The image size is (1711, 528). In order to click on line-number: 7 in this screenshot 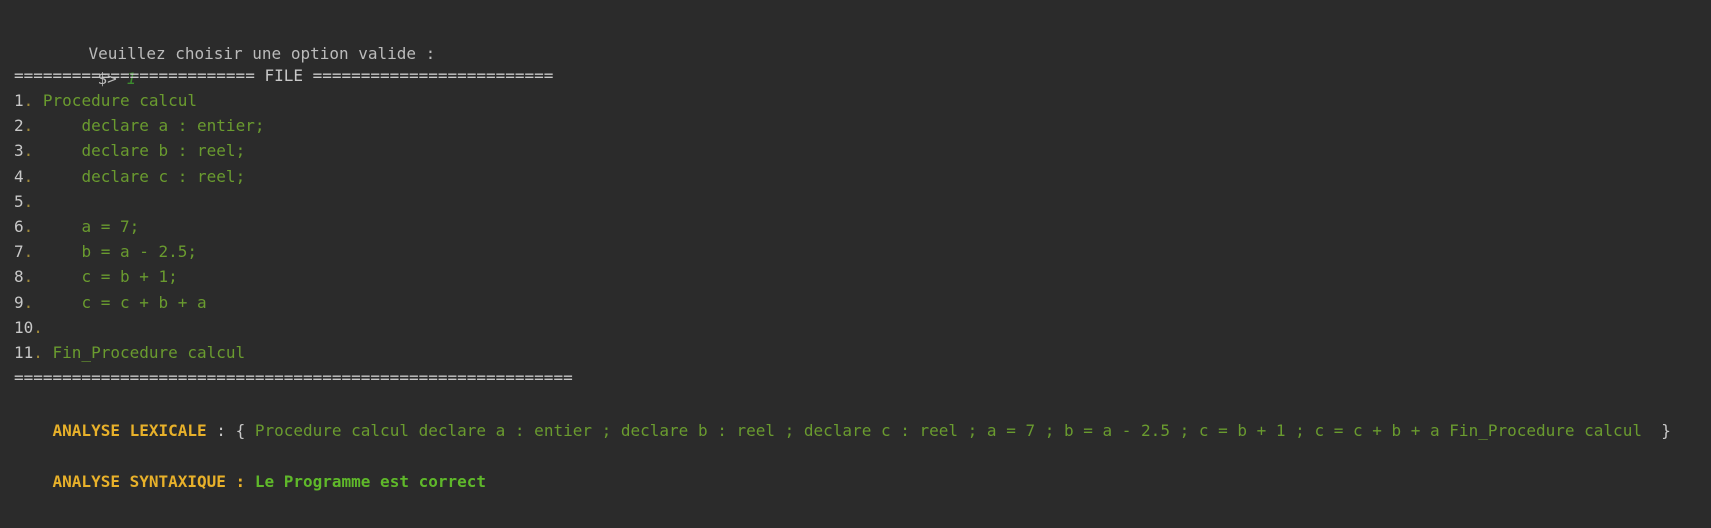, I will do `click(19, 252)`.